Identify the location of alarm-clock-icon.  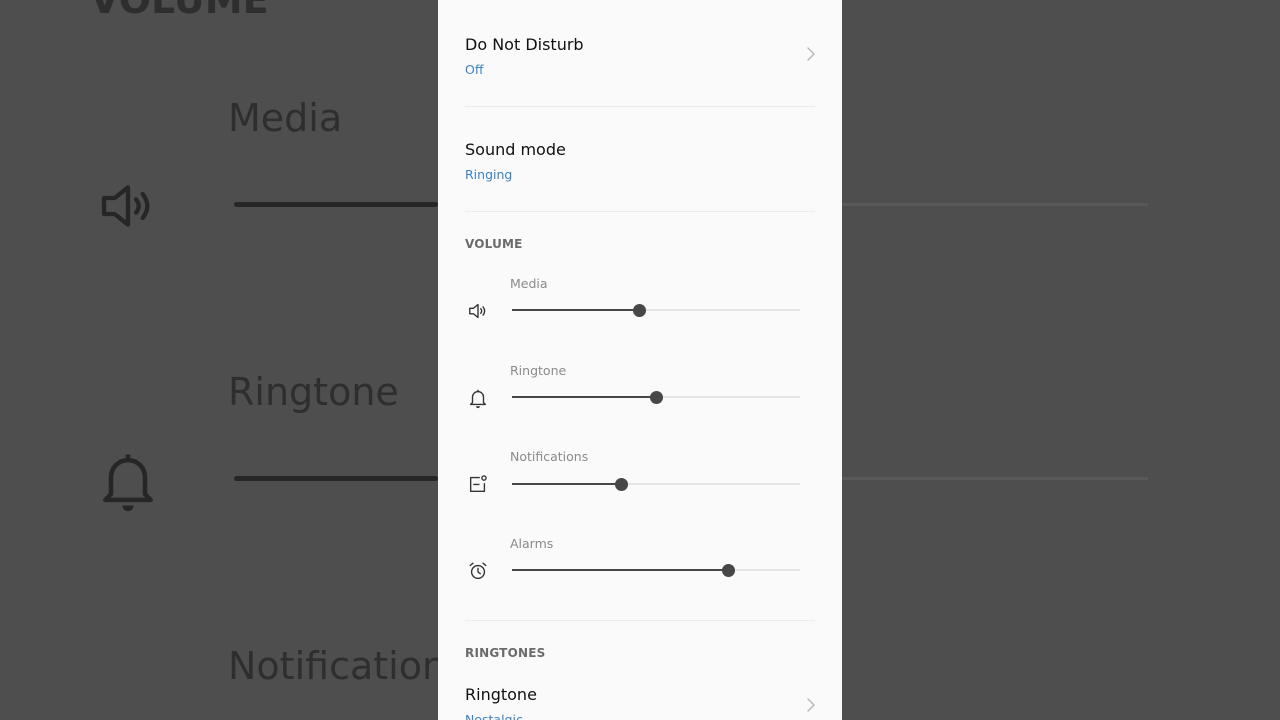
(478, 571).